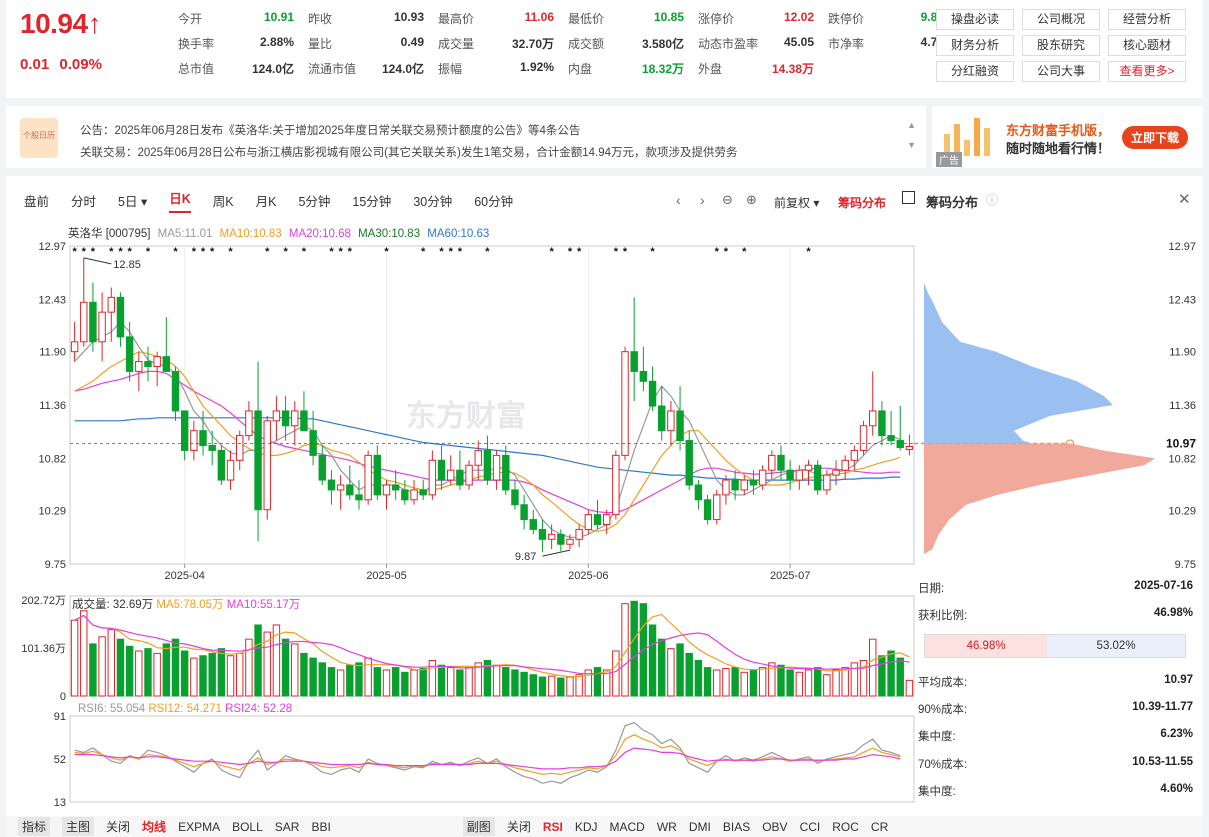 Image resolution: width=1209 pixels, height=837 pixels. Describe the element at coordinates (186, 709) in the screenshot. I see `rsi12: RSI12: 54.271` at that location.